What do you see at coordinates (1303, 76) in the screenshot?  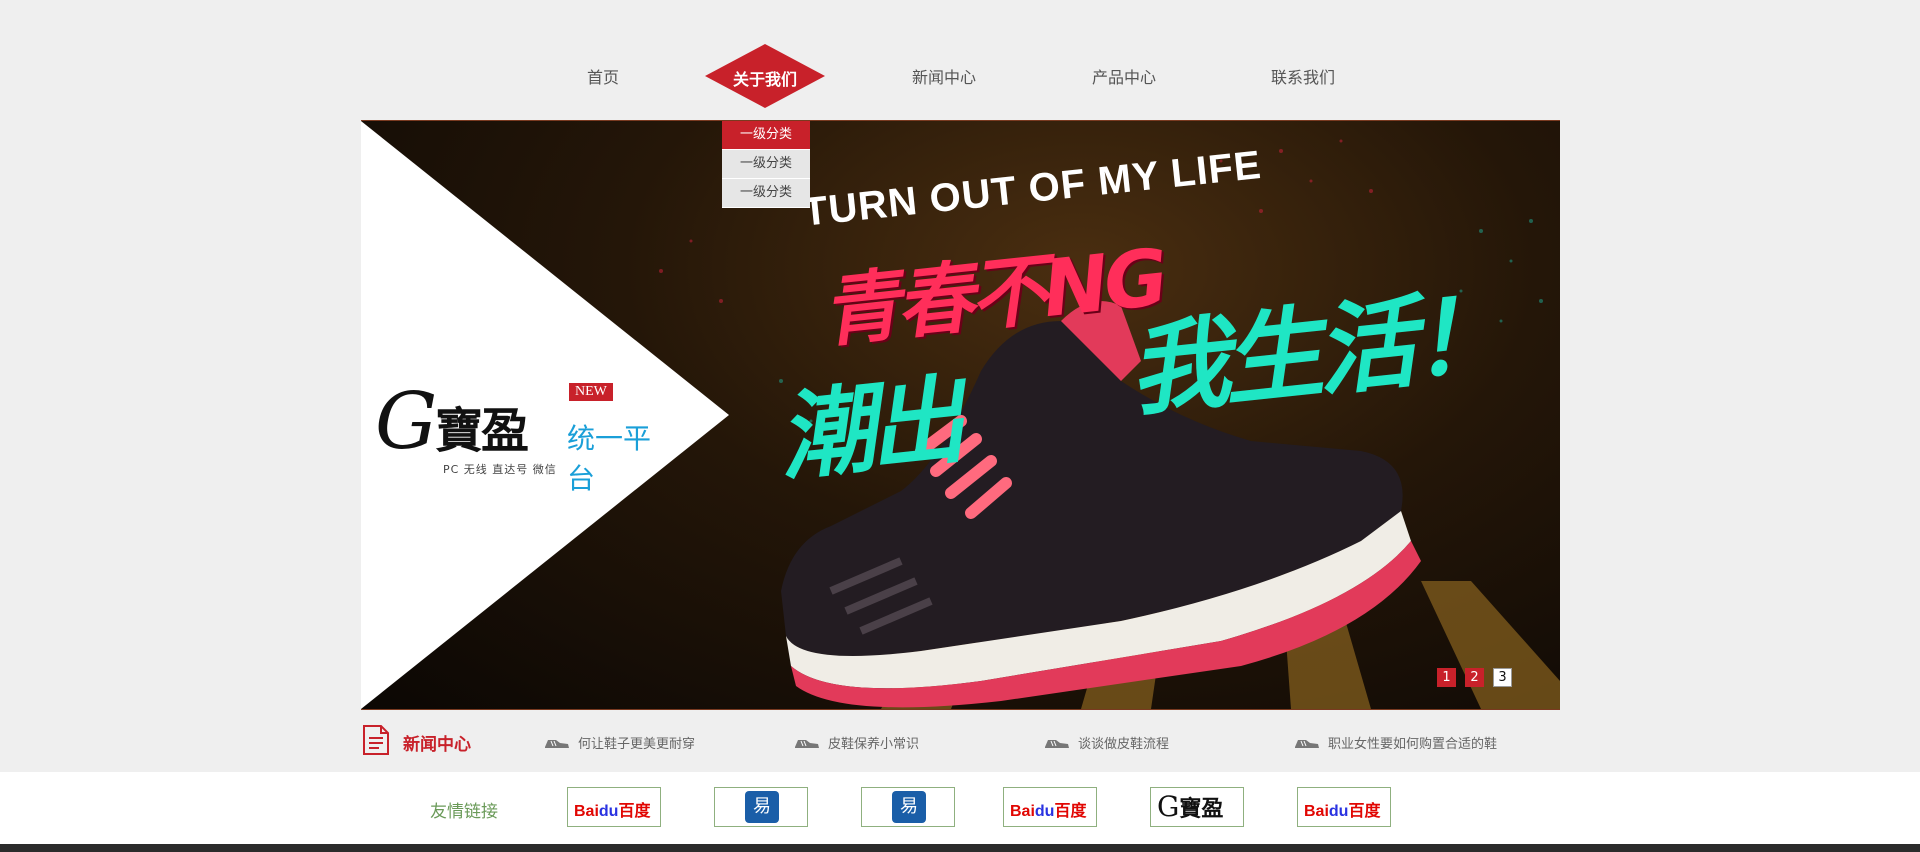 I see `nav-item-contact: 联系我们` at bounding box center [1303, 76].